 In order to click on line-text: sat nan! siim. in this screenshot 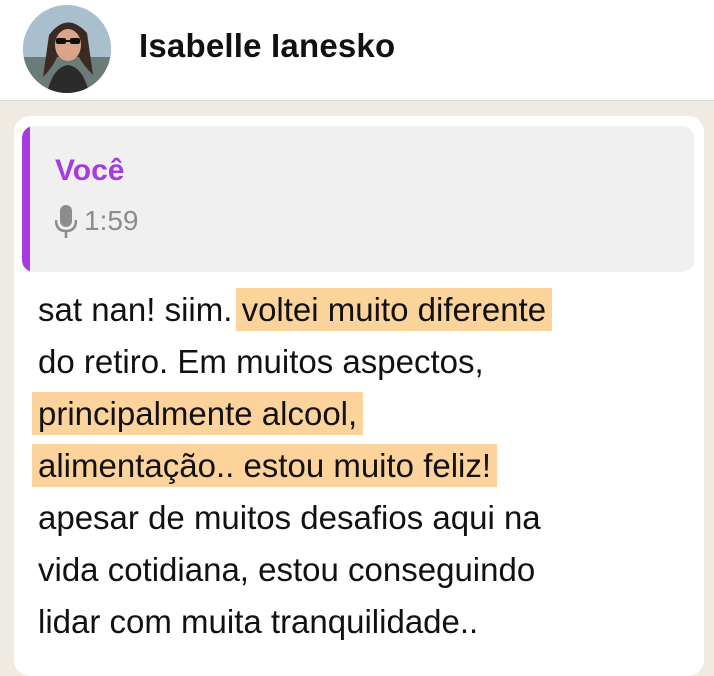, I will do `click(140, 309)`.